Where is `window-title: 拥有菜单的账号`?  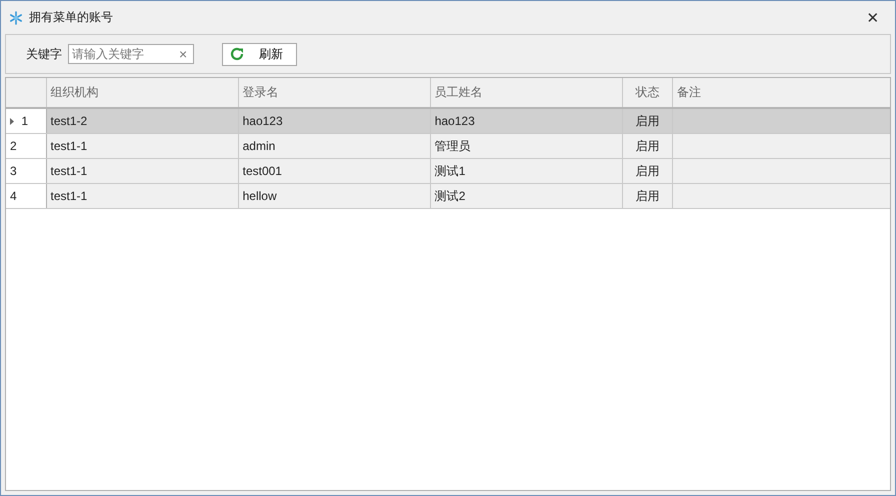 window-title: 拥有菜单的账号 is located at coordinates (71, 17).